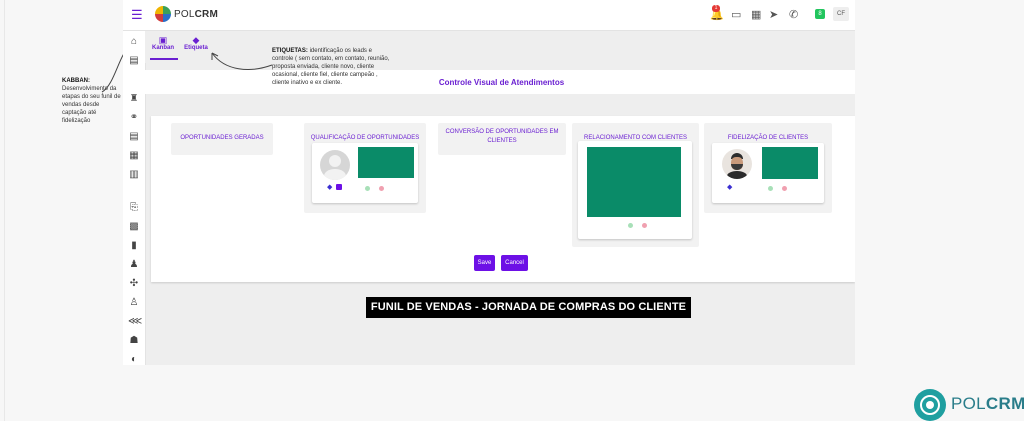 This screenshot has height=421, width=1024. I want to click on page-title: Controle Visual de Atendimentos, so click(501, 82).